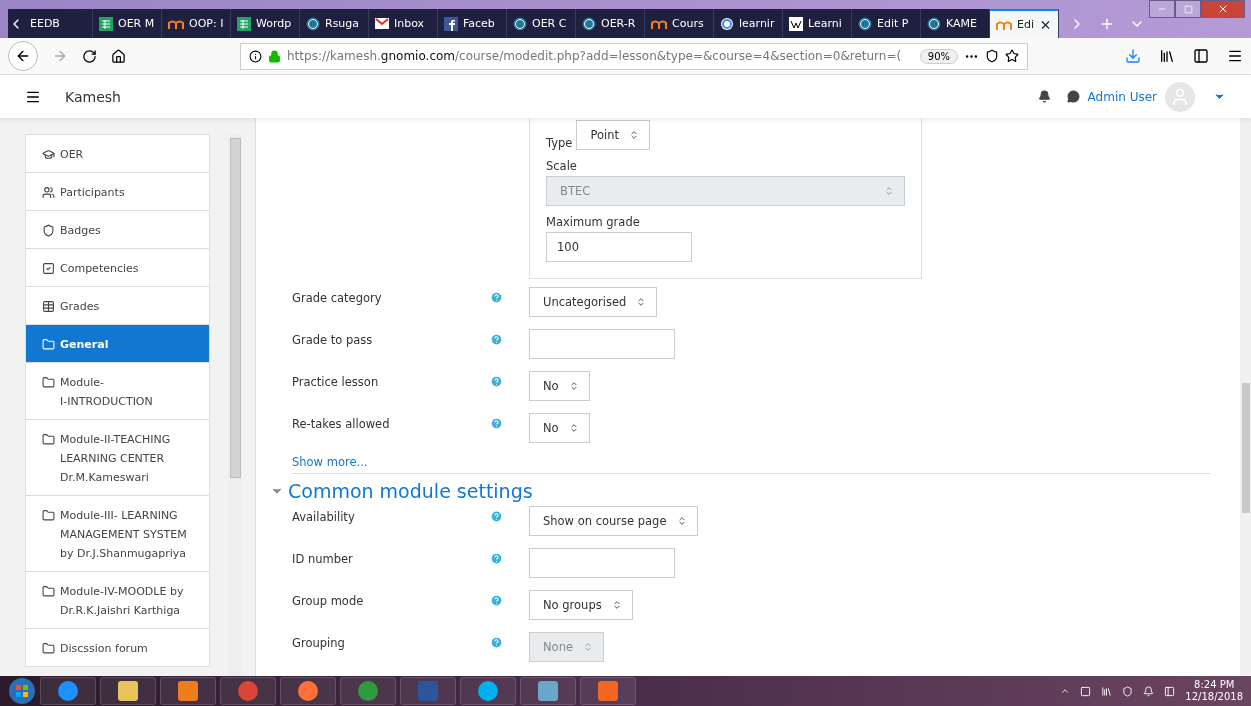  Describe the element at coordinates (324, 516) in the screenshot. I see `field-label: Availability` at that location.